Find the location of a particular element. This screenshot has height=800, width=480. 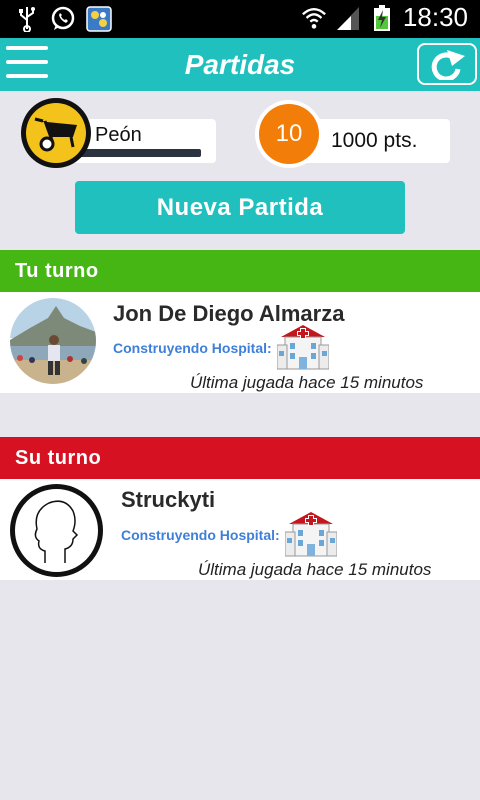

level-badge: 10 is located at coordinates (289, 134).